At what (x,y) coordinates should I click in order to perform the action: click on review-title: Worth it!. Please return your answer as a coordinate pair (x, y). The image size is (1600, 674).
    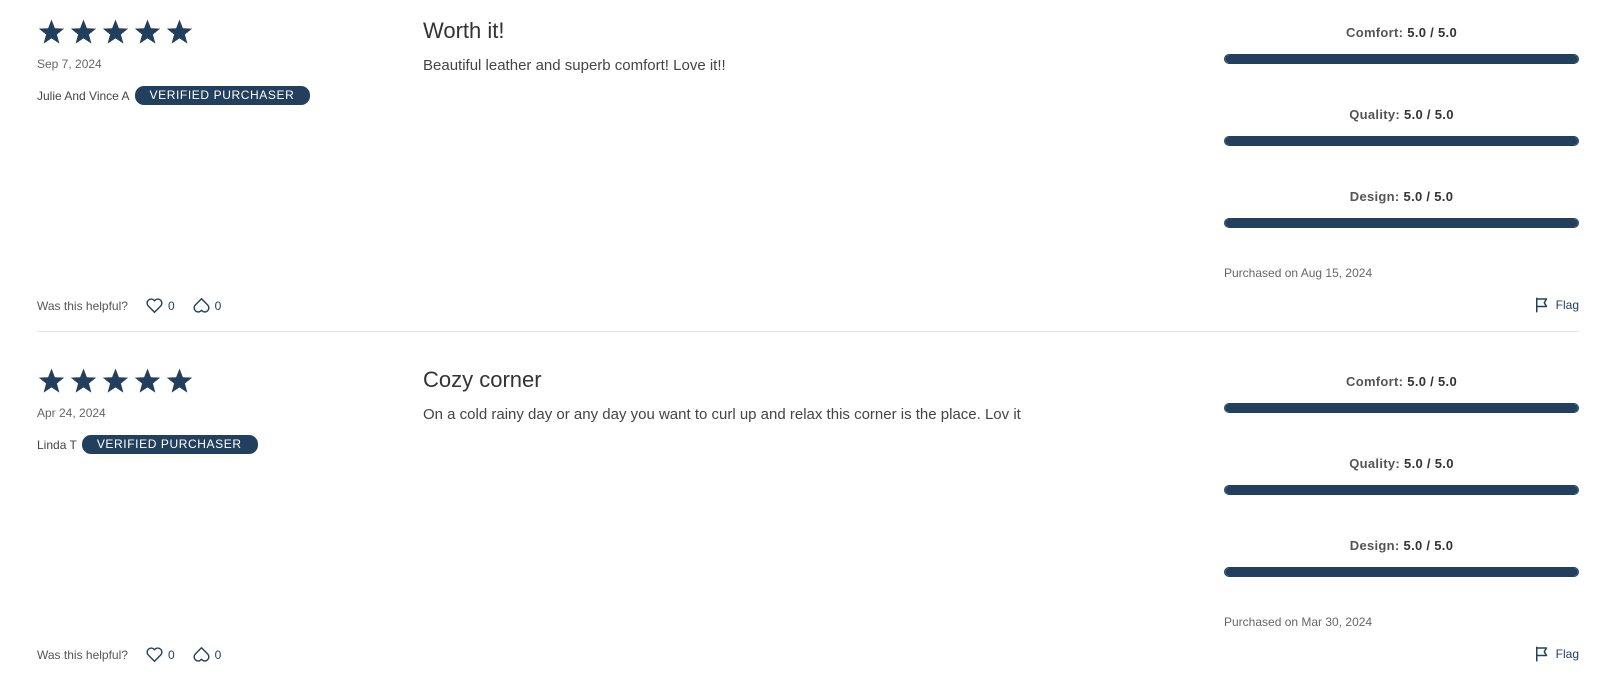
    Looking at the image, I should click on (464, 30).